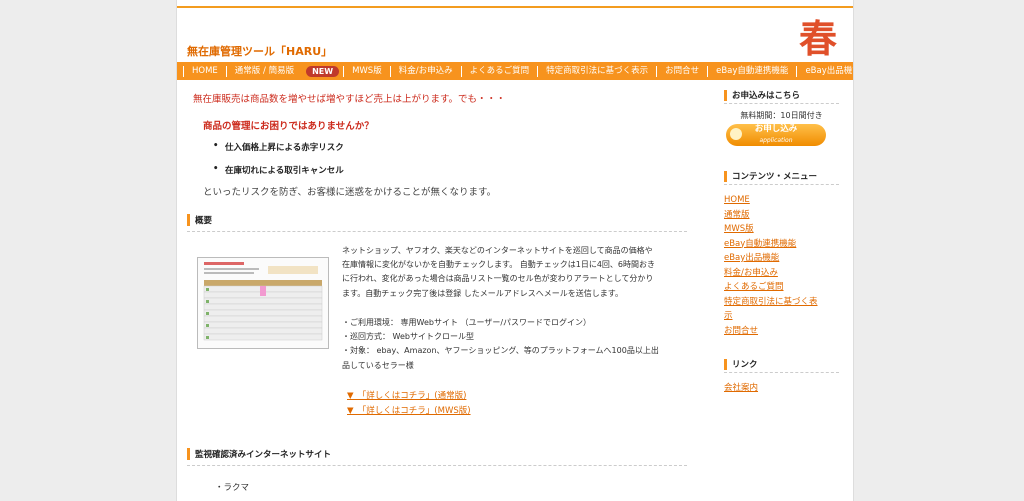 The image size is (1024, 501). What do you see at coordinates (482, 293) in the screenshot?
I see `overview-line: ます。自動チェック完了後は登録 したメールアドレスへメールを送信します。` at bounding box center [482, 293].